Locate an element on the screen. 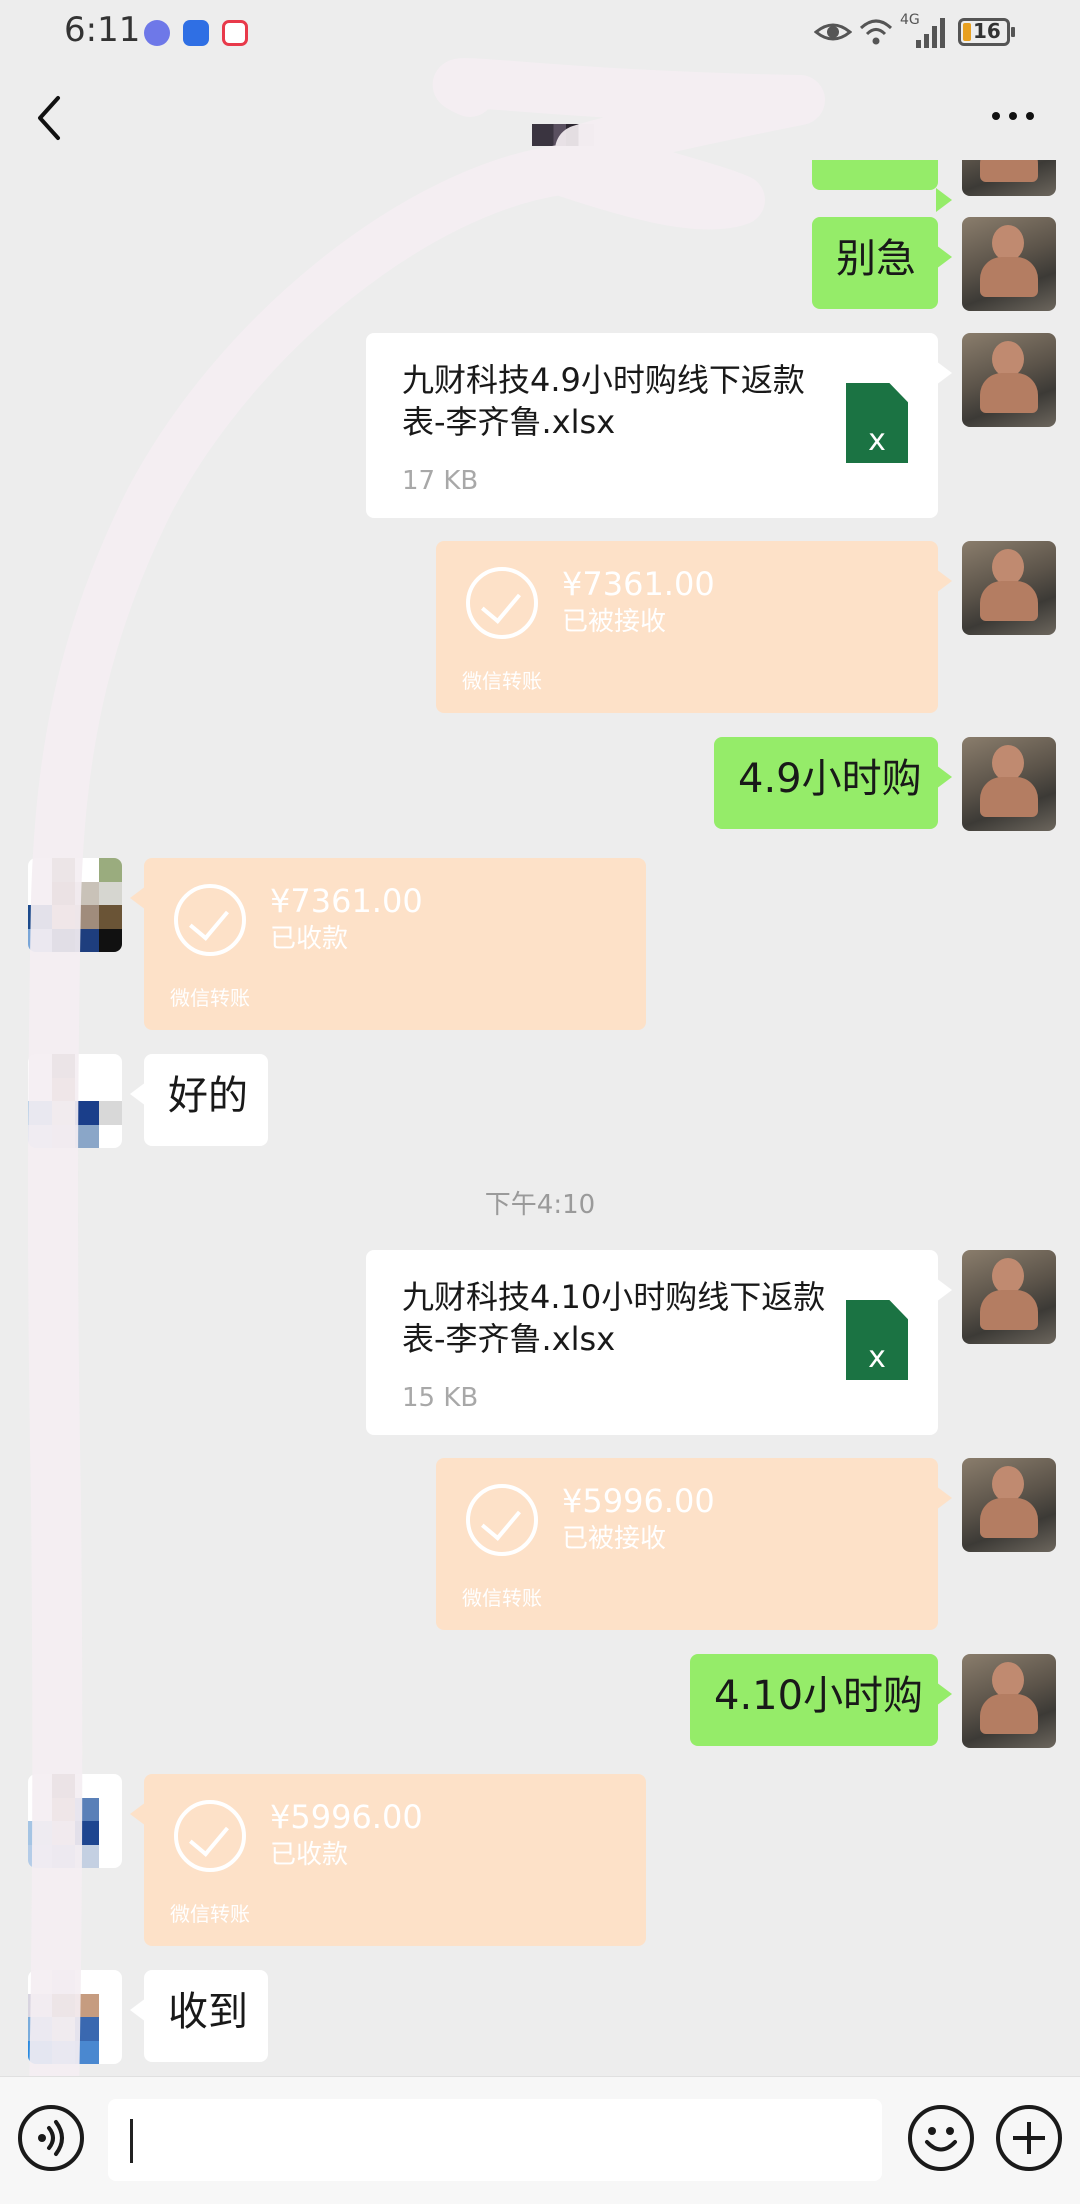 This screenshot has height=2204, width=1080. file-message-bubble: 九财科技4.9小时购线下返款表-李齐鲁.xlsx 17 KB x is located at coordinates (659, 425).